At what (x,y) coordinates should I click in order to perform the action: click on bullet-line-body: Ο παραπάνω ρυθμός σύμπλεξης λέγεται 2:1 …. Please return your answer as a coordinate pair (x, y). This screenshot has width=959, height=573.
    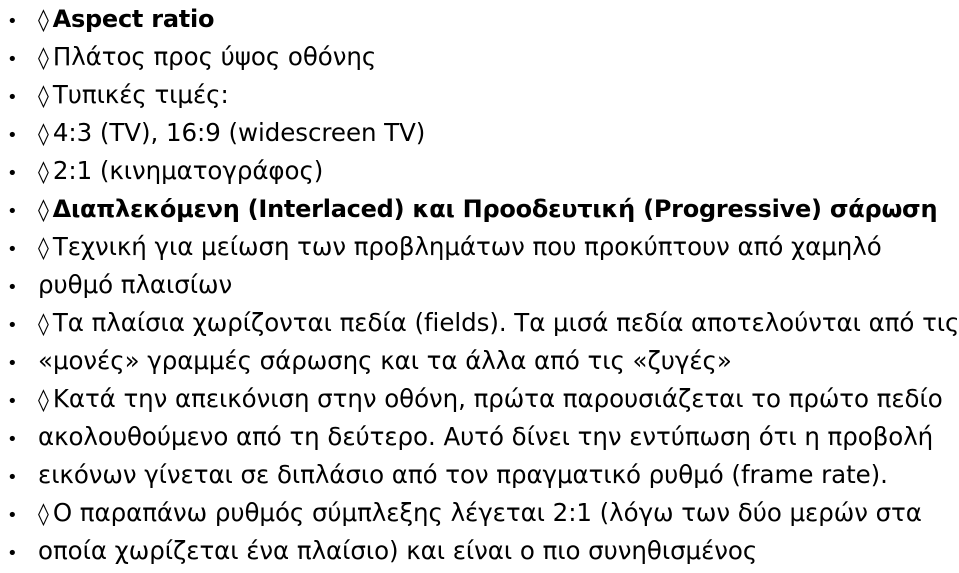
    Looking at the image, I should click on (487, 512).